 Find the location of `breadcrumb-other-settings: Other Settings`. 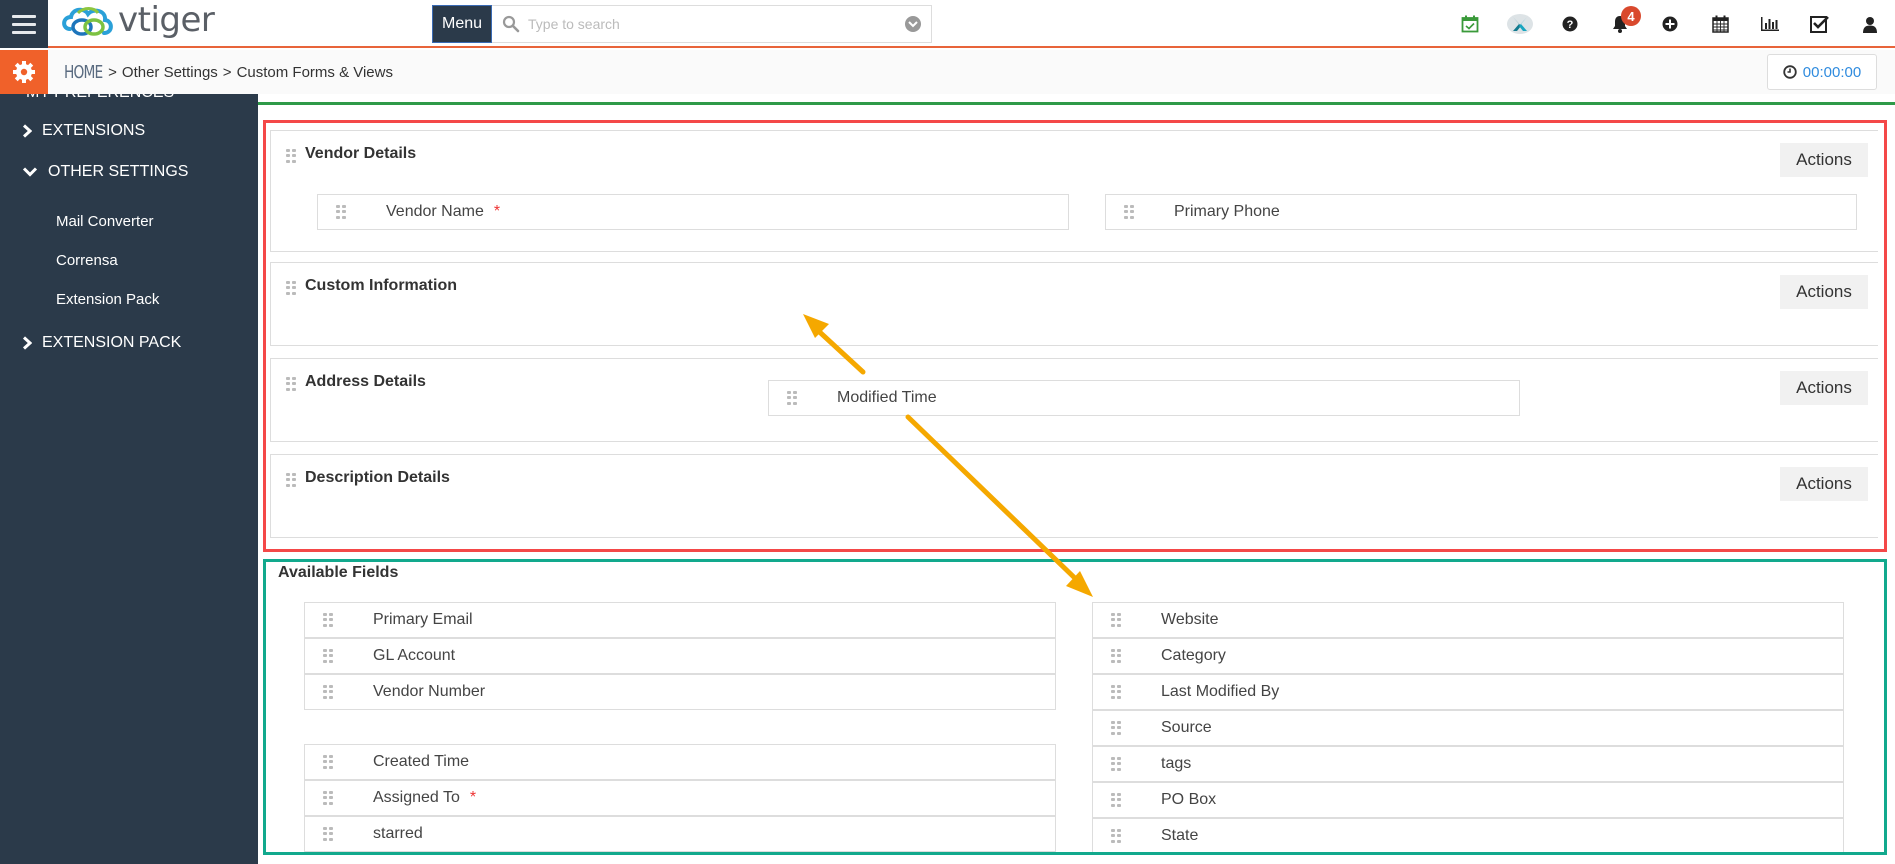

breadcrumb-other-settings: Other Settings is located at coordinates (170, 72).